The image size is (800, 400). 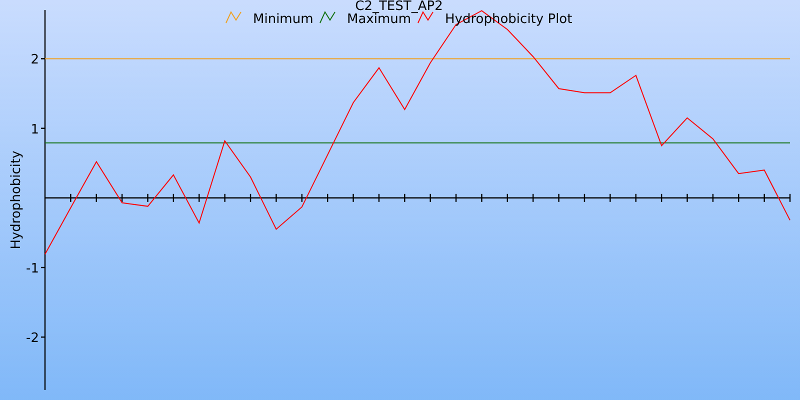 I want to click on legend-label: Minimum, so click(x=283, y=19).